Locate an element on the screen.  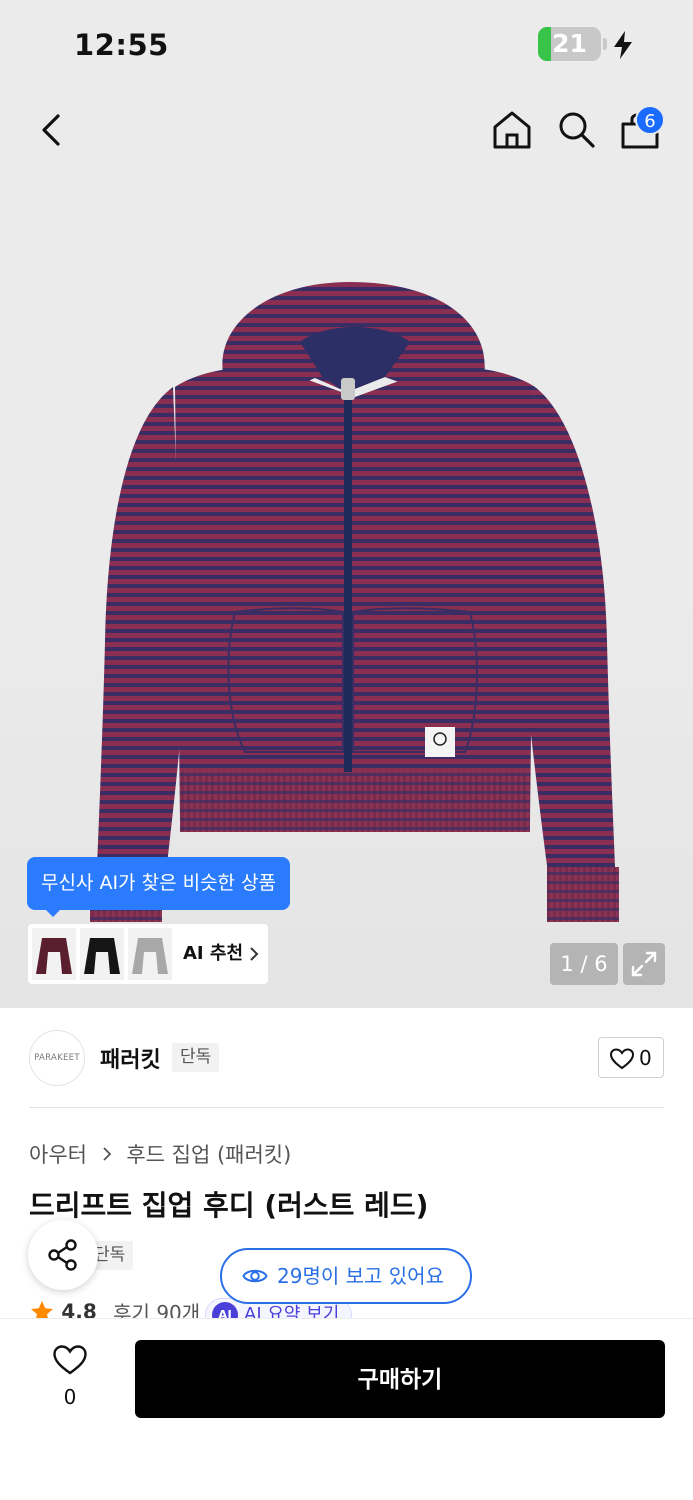
brand-logo: PARAKEET is located at coordinates (57, 1058).